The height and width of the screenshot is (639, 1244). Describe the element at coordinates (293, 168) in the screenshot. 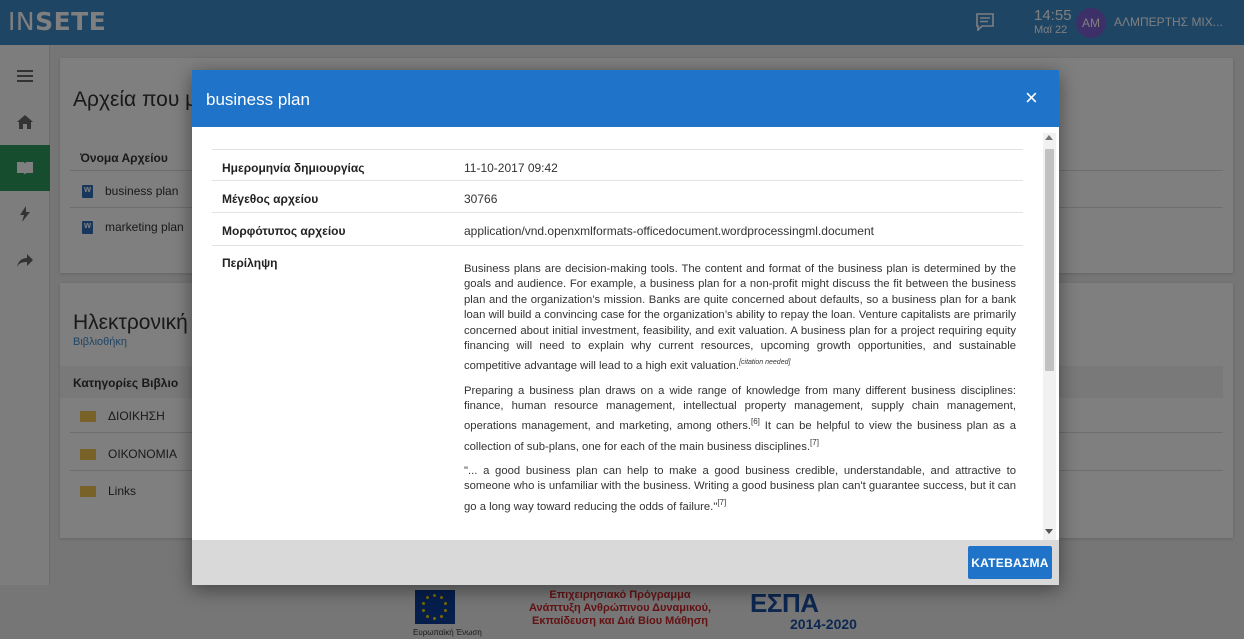

I see `created-label: Ημερομηνία δημιουργίας` at that location.